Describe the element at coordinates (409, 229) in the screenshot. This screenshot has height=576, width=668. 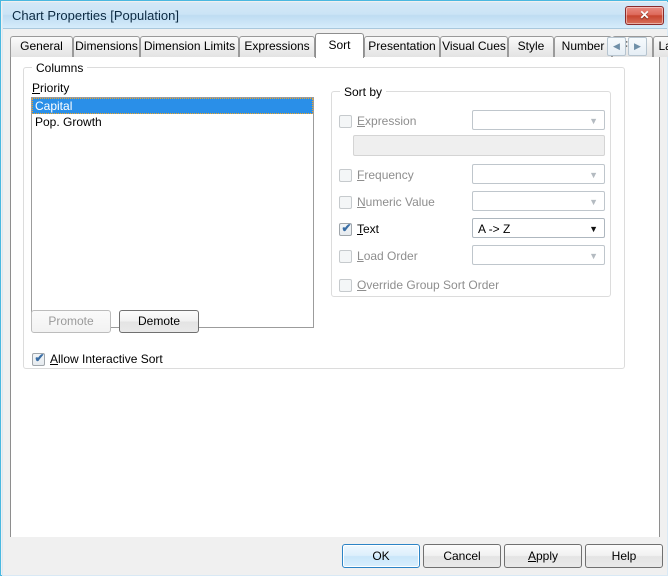
I see `sort-by-text-checkbox: ✔ Text` at that location.